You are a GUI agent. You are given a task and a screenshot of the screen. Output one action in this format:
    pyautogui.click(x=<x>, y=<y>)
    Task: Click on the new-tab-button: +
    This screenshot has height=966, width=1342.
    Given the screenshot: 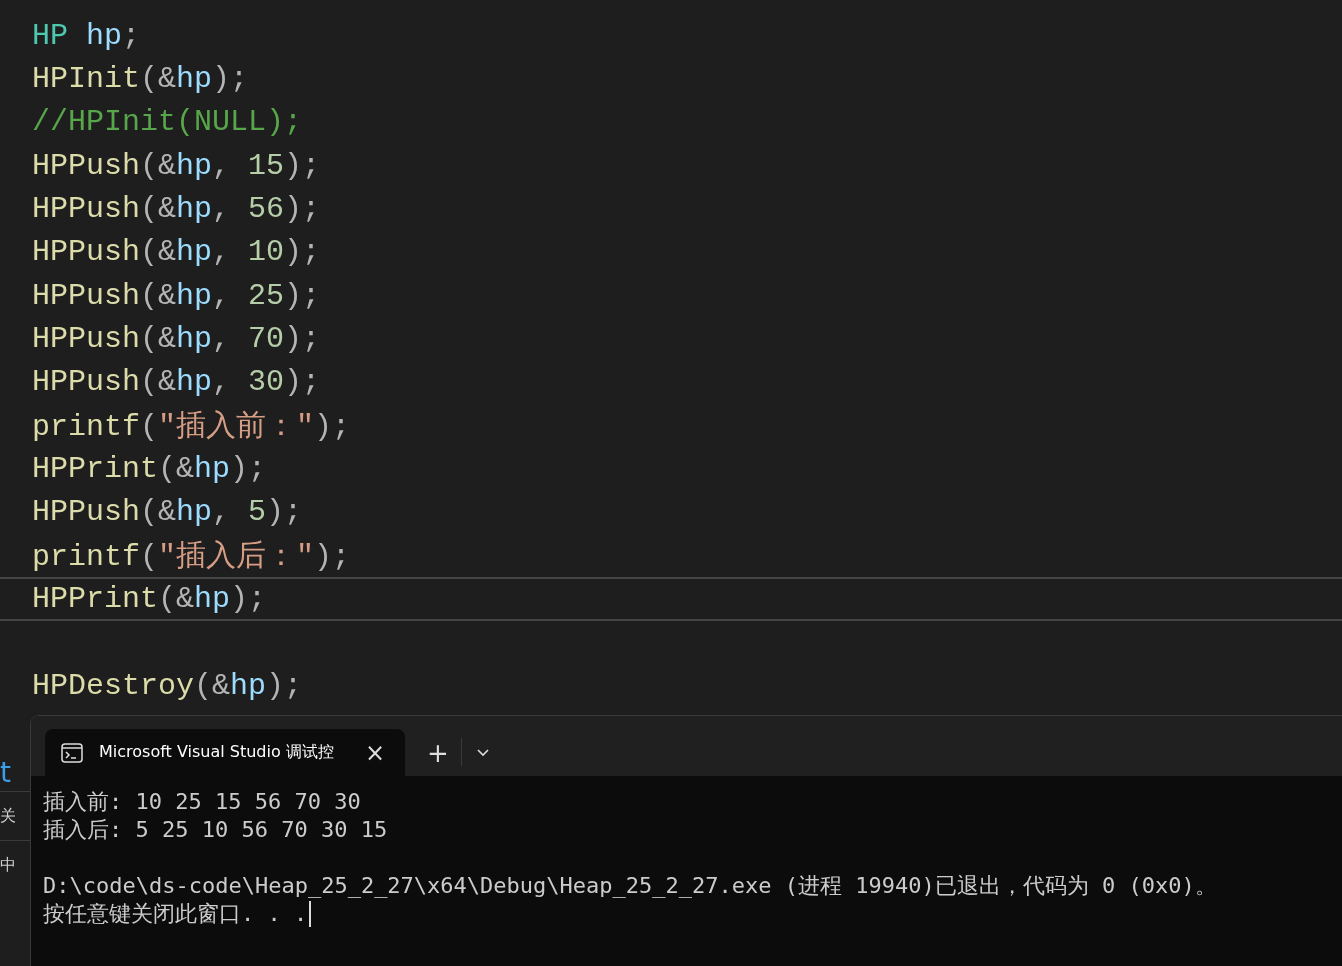 What is the action you would take?
    pyautogui.click(x=438, y=753)
    